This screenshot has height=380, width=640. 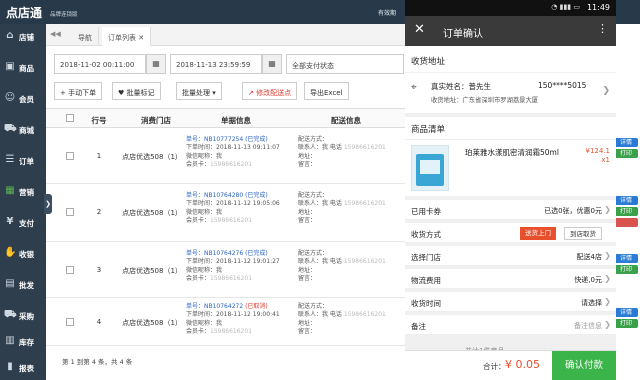 What do you see at coordinates (26, 223) in the screenshot?
I see `sidebar-item-label: 支付` at bounding box center [26, 223].